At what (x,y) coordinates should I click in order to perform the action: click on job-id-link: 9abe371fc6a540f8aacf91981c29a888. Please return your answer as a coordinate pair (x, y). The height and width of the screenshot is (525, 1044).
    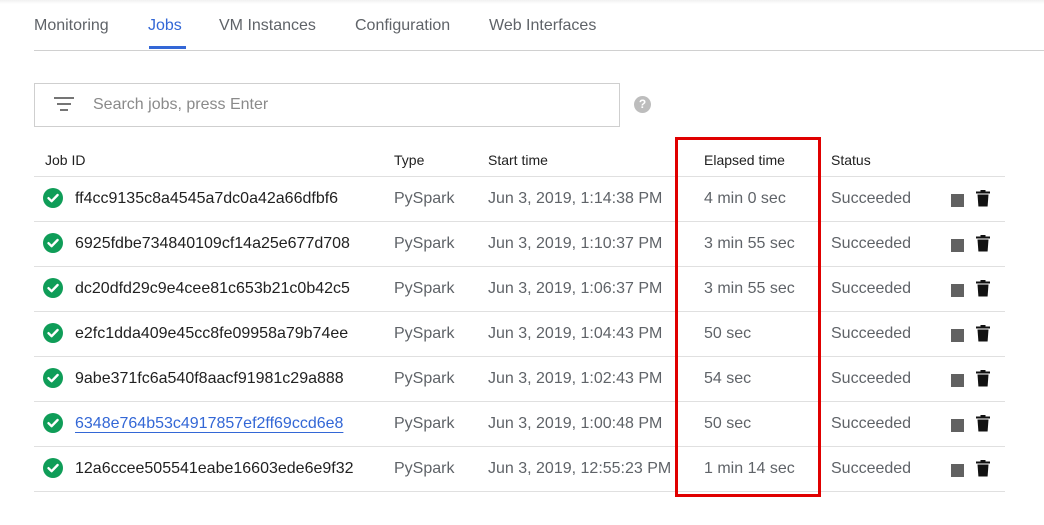
    Looking at the image, I should click on (209, 379).